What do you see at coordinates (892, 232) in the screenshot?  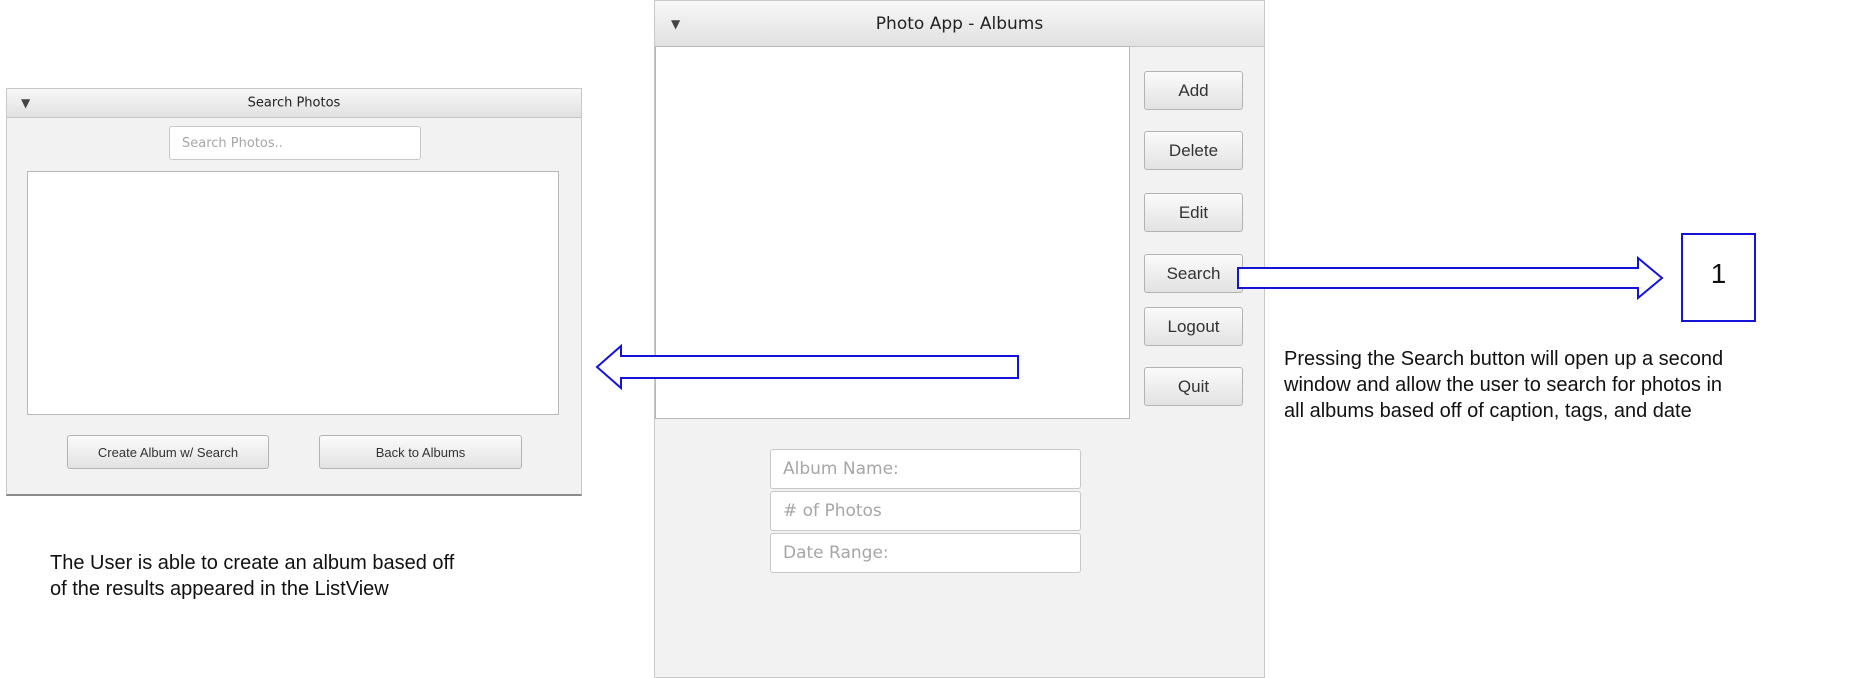 I see `albums-listview` at bounding box center [892, 232].